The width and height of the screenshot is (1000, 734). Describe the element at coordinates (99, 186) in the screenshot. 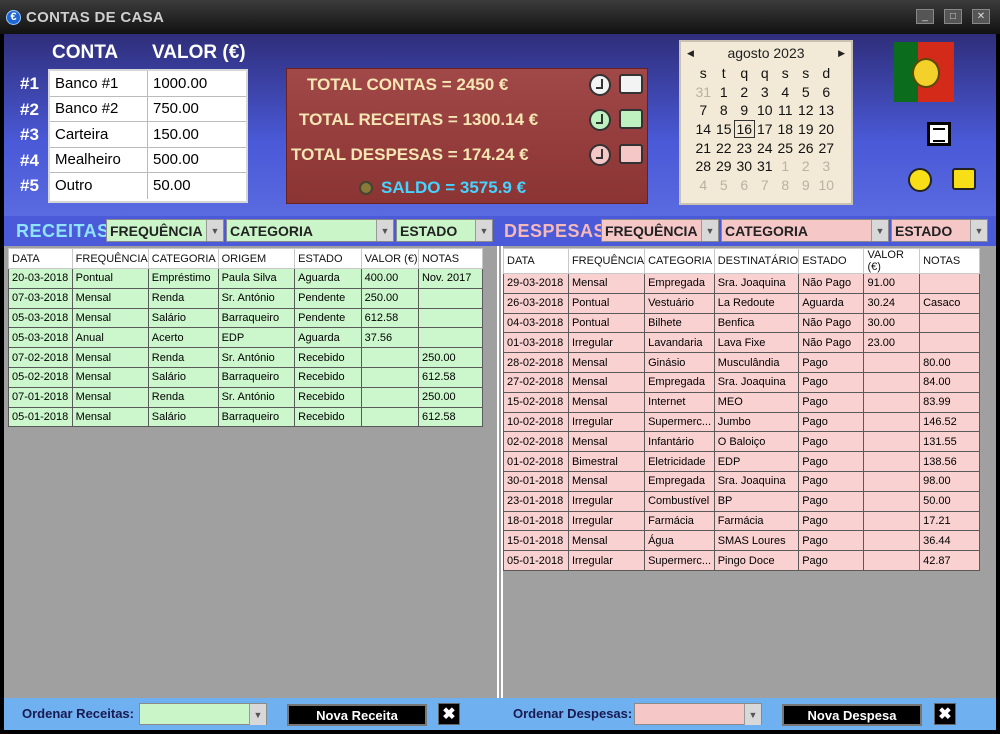

I see `account-name: Outro` at that location.